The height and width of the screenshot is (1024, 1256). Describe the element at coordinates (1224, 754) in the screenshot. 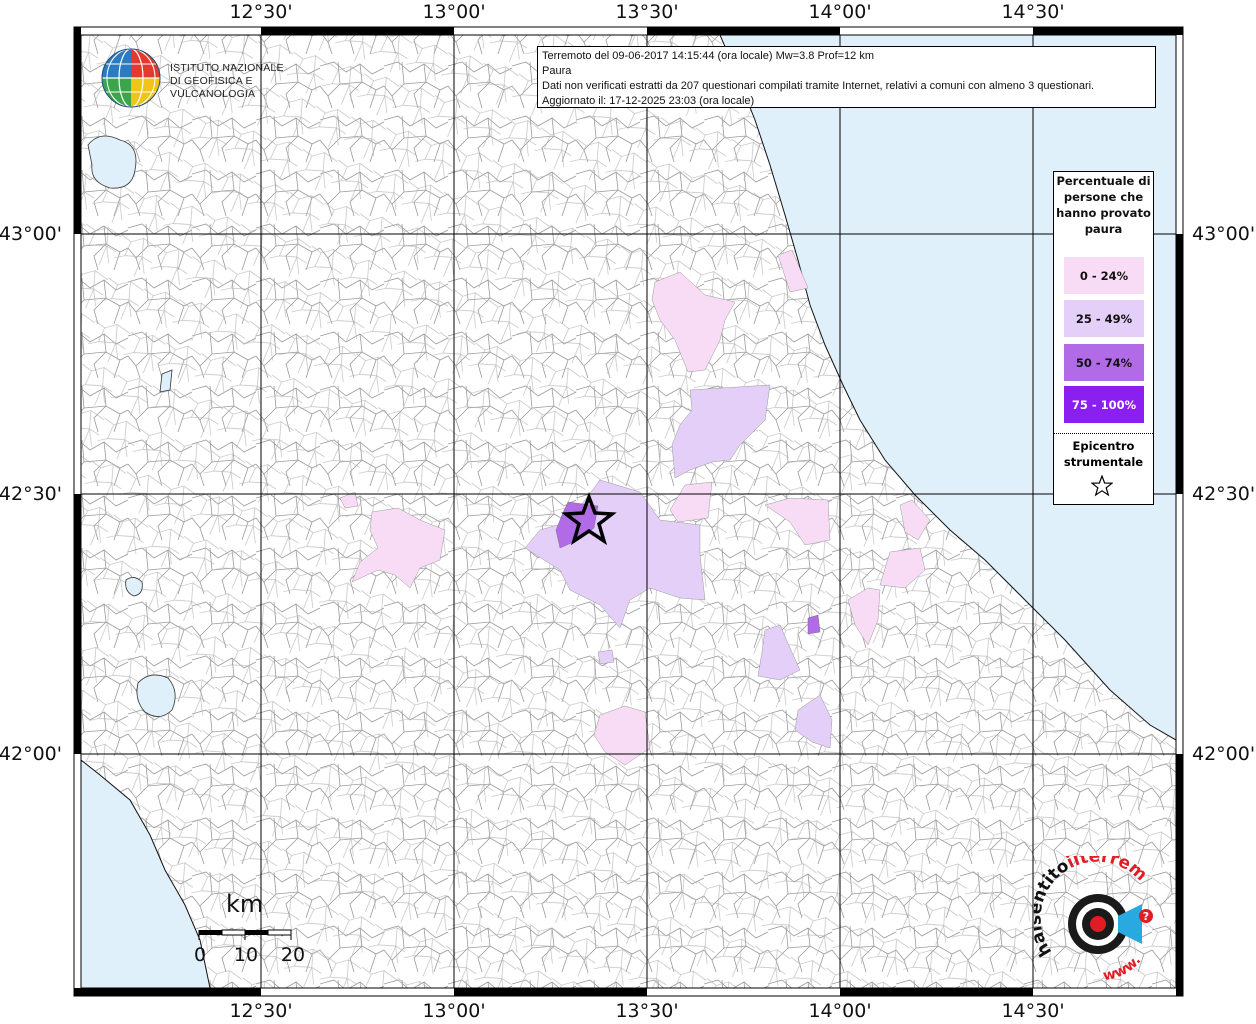

I see `lat-tick-right: 42°00'` at that location.